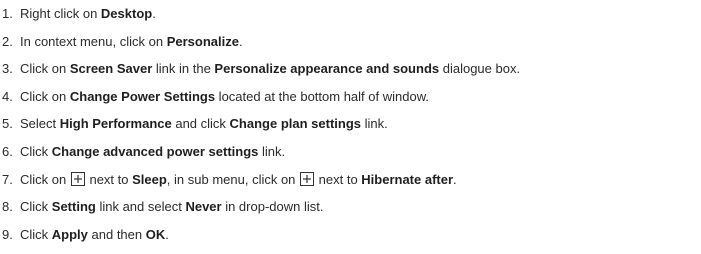 The image size is (701, 254). Describe the element at coordinates (7, 151) in the screenshot. I see `step-number: 6.` at that location.